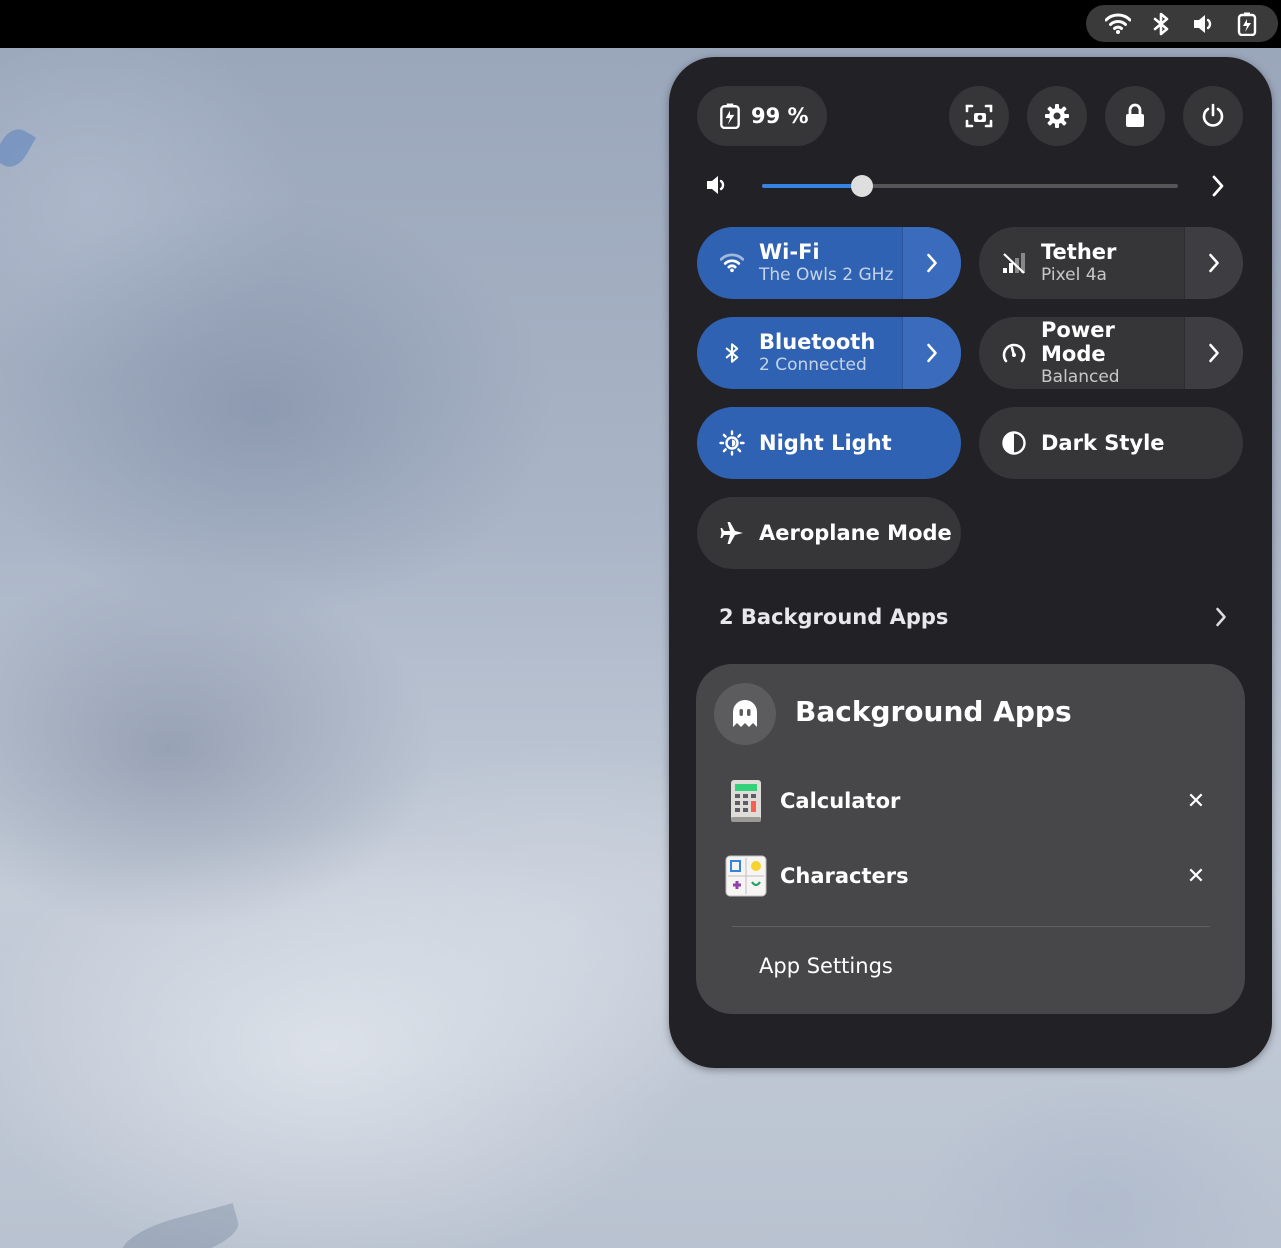  Describe the element at coordinates (1080, 377) in the screenshot. I see `power-mode-status: Balanced` at that location.